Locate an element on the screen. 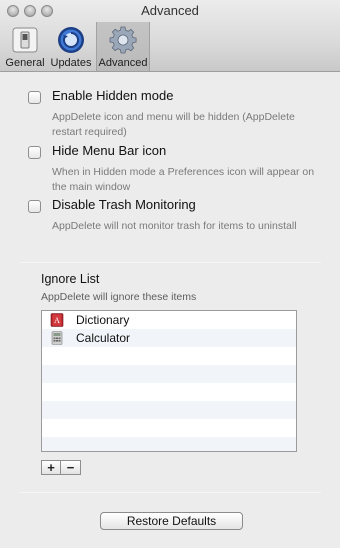 The height and width of the screenshot is (548, 340). enable-hidden-mode-label: Enable Hidden mode is located at coordinates (112, 95).